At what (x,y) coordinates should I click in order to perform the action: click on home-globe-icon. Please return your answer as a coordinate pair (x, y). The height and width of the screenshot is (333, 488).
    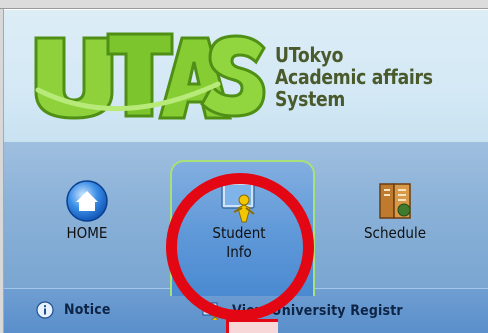
    Looking at the image, I should click on (87, 201).